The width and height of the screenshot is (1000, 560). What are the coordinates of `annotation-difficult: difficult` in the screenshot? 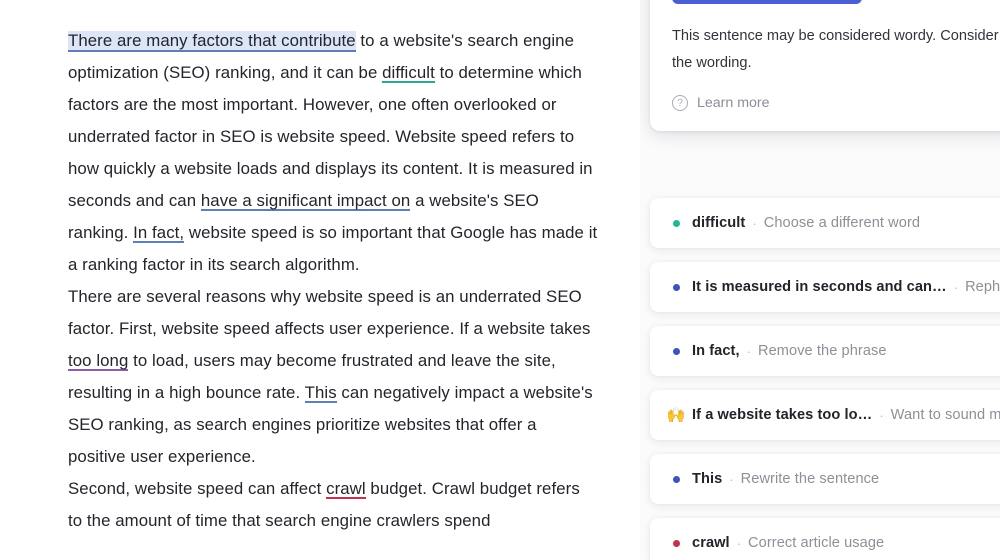 It's located at (408, 73).